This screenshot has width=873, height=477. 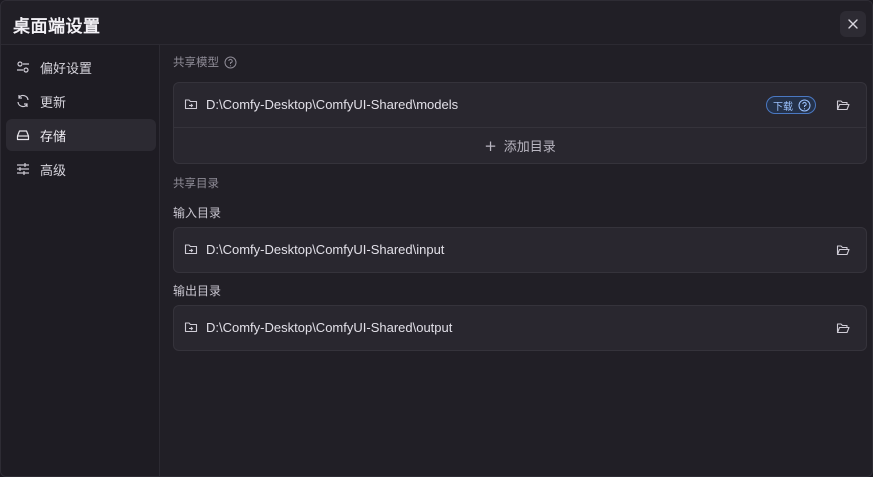 I want to click on sidebar-item-label: 更新, so click(x=53, y=103).